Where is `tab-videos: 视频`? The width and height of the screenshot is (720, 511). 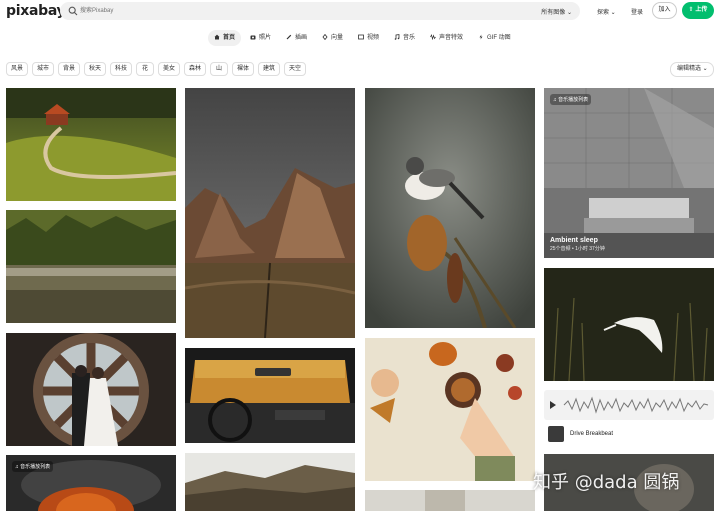 tab-videos: 视频 is located at coordinates (368, 38).